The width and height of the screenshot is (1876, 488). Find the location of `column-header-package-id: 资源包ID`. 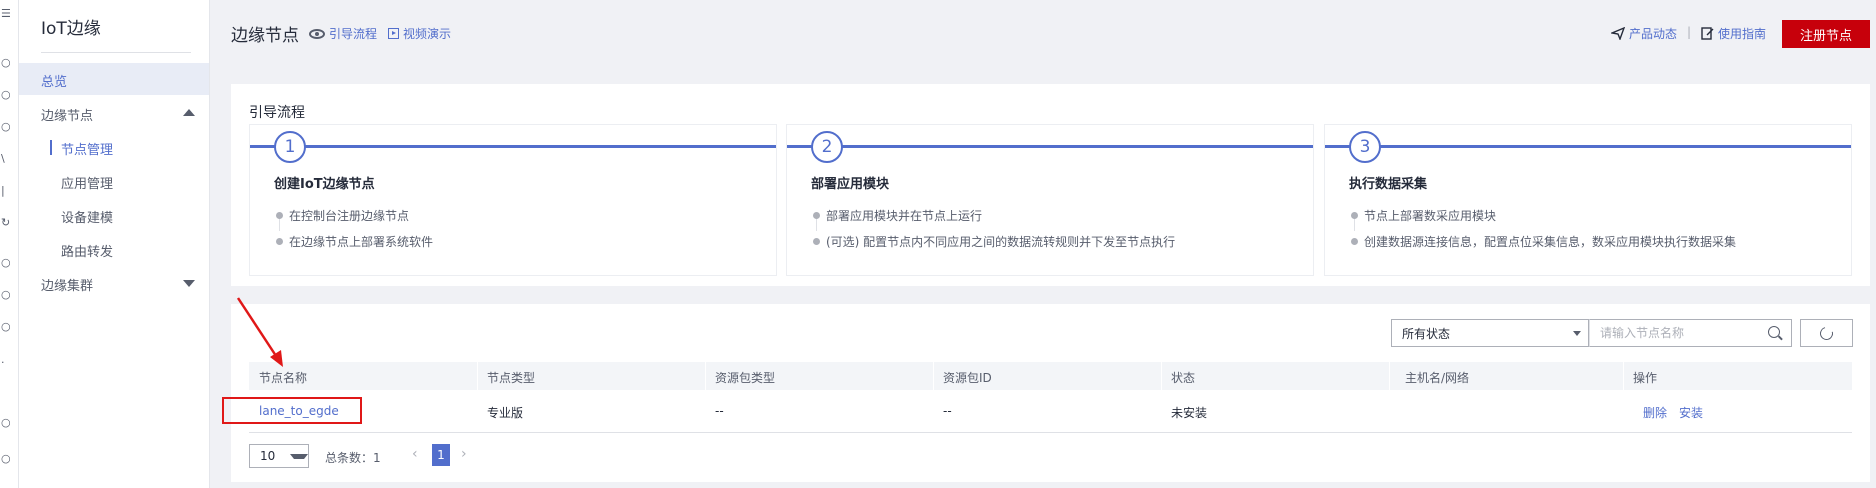

column-header-package-id: 资源包ID is located at coordinates (967, 378).